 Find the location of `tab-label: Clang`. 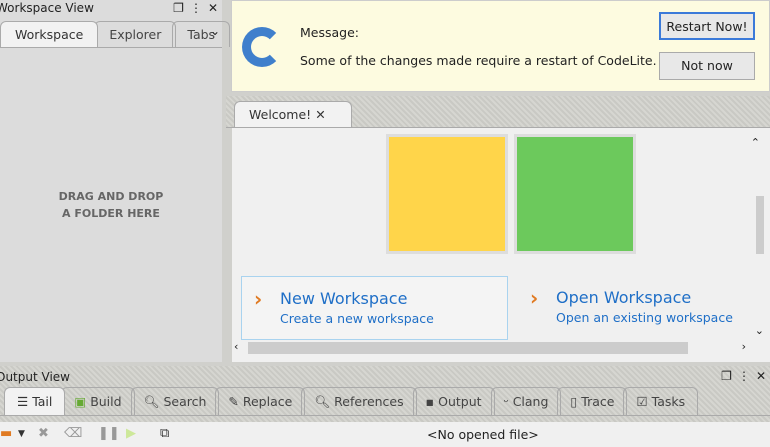

tab-label: Clang is located at coordinates (530, 401).